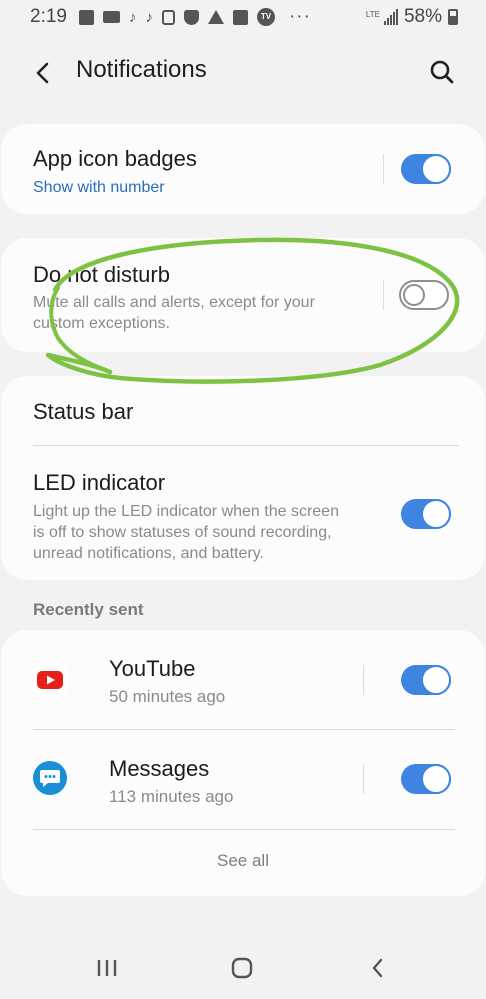  Describe the element at coordinates (115, 158) in the screenshot. I see `app-icon-badges-title: App icon badges` at that location.